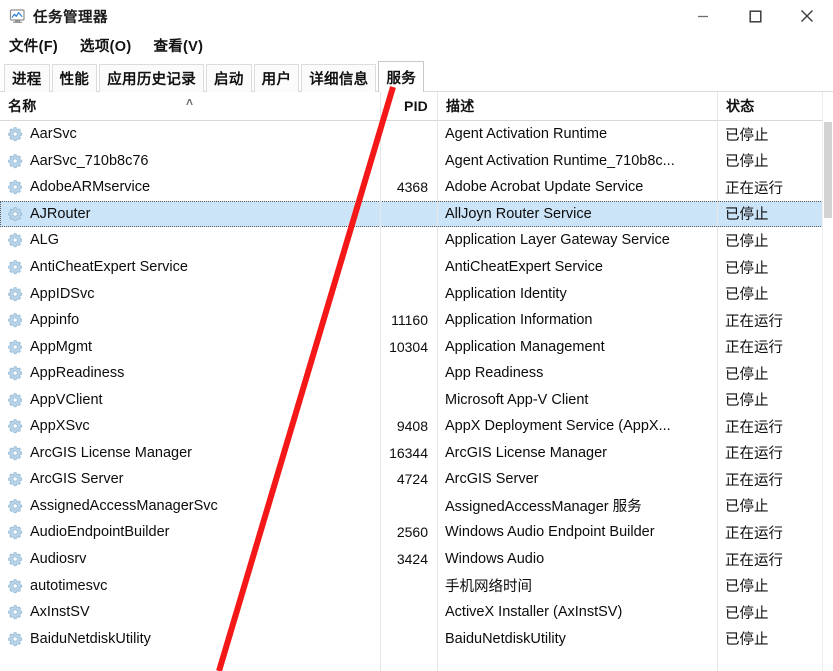 This screenshot has height=671, width=833. I want to click on cell-name: AppMgmt, so click(190, 346).